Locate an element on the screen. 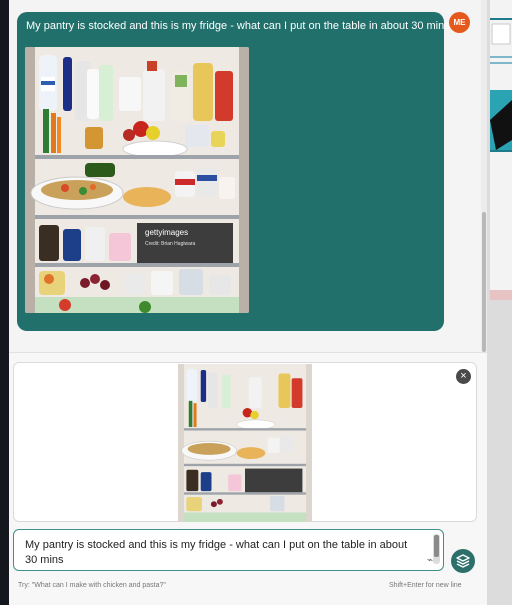 The width and height of the screenshot is (512, 605). getty-watermark: gettyimages is located at coordinates (166, 232).